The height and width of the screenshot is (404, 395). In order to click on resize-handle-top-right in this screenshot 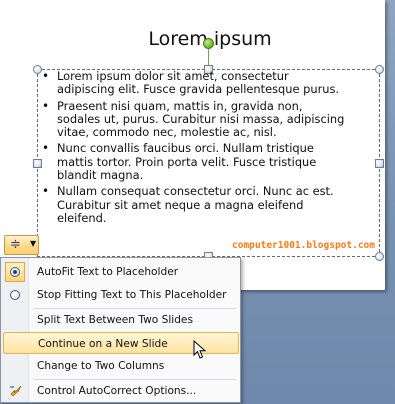, I will do `click(379, 69)`.